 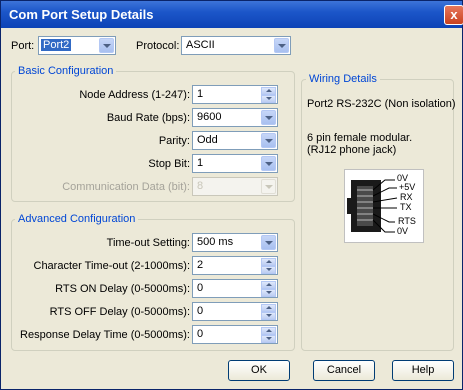 I want to click on protocol-select: ASCII, so click(x=236, y=45).